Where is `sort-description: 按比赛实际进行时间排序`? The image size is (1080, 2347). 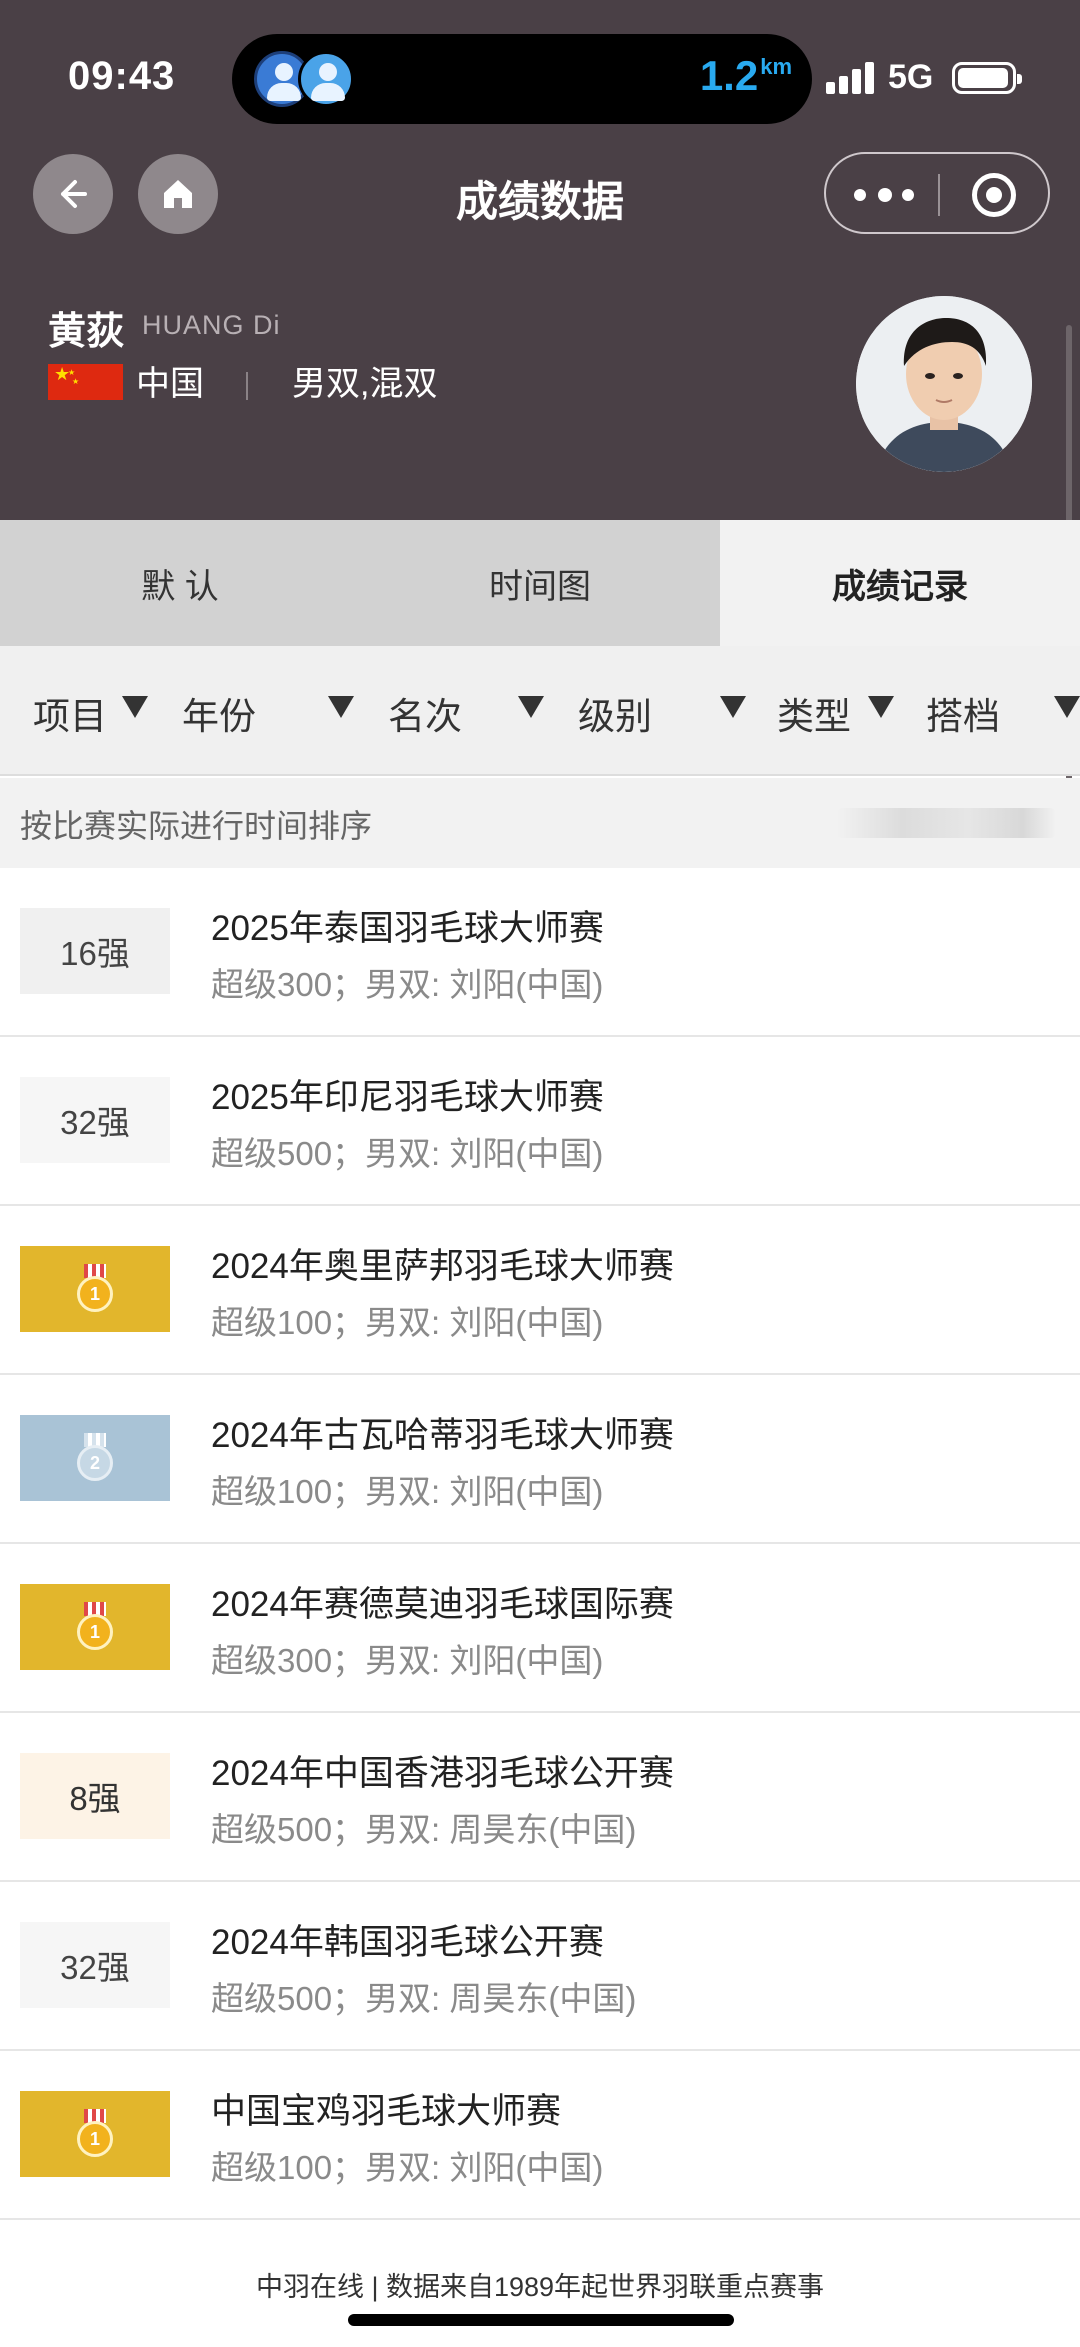 sort-description: 按比赛实际进行时间排序 is located at coordinates (196, 826).